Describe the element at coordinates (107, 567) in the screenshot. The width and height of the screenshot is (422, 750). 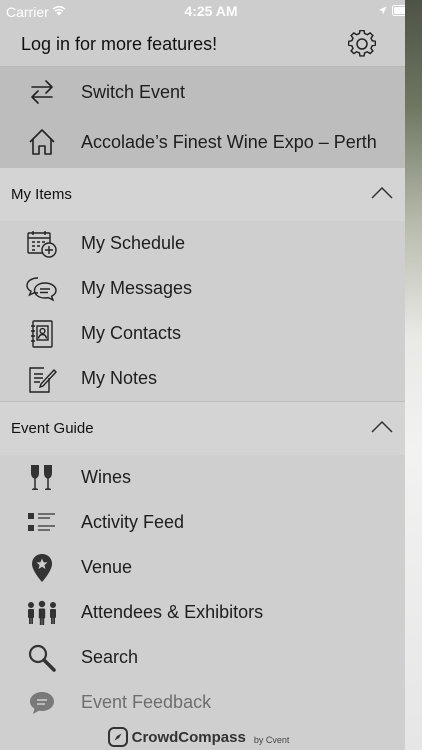
I see `venue-label: Venue` at that location.